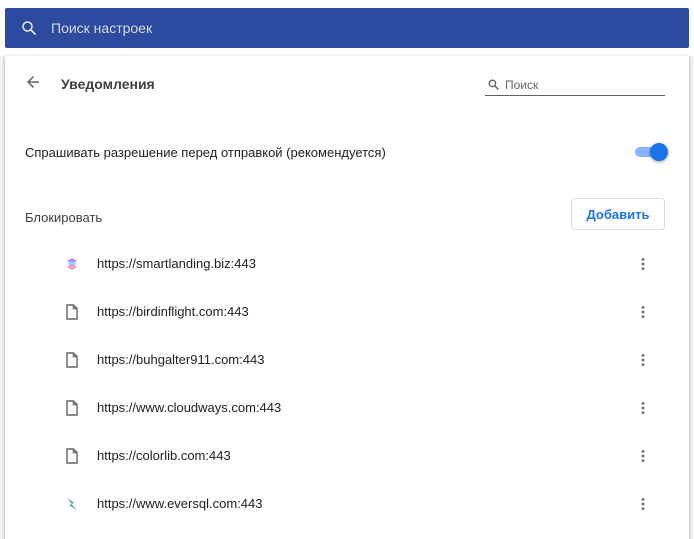 The width and height of the screenshot is (694, 539). Describe the element at coordinates (164, 455) in the screenshot. I see `site-url: https://colorlib.com:443` at that location.